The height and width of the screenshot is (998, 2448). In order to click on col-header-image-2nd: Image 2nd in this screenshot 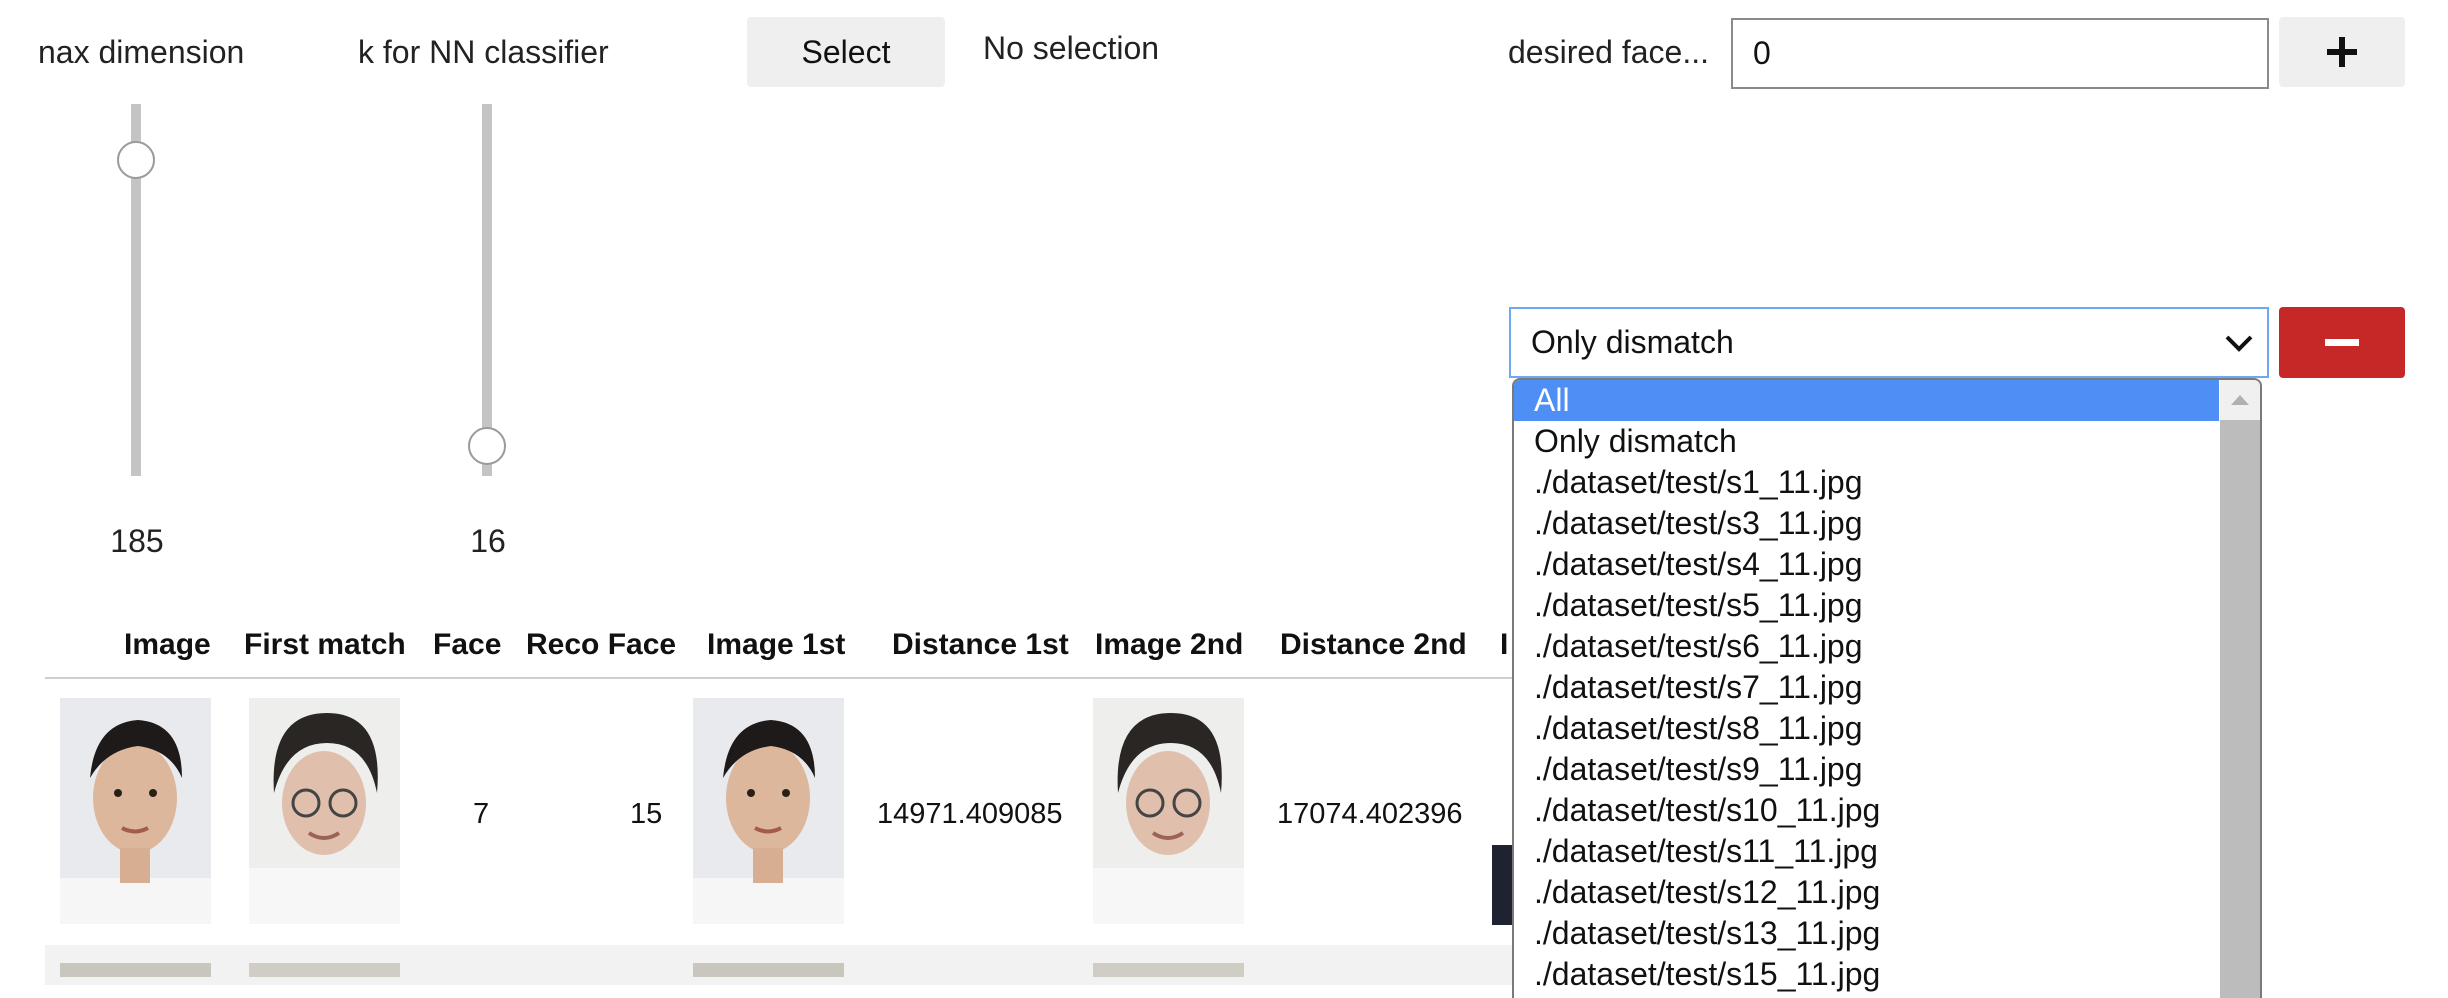, I will do `click(1169, 644)`.